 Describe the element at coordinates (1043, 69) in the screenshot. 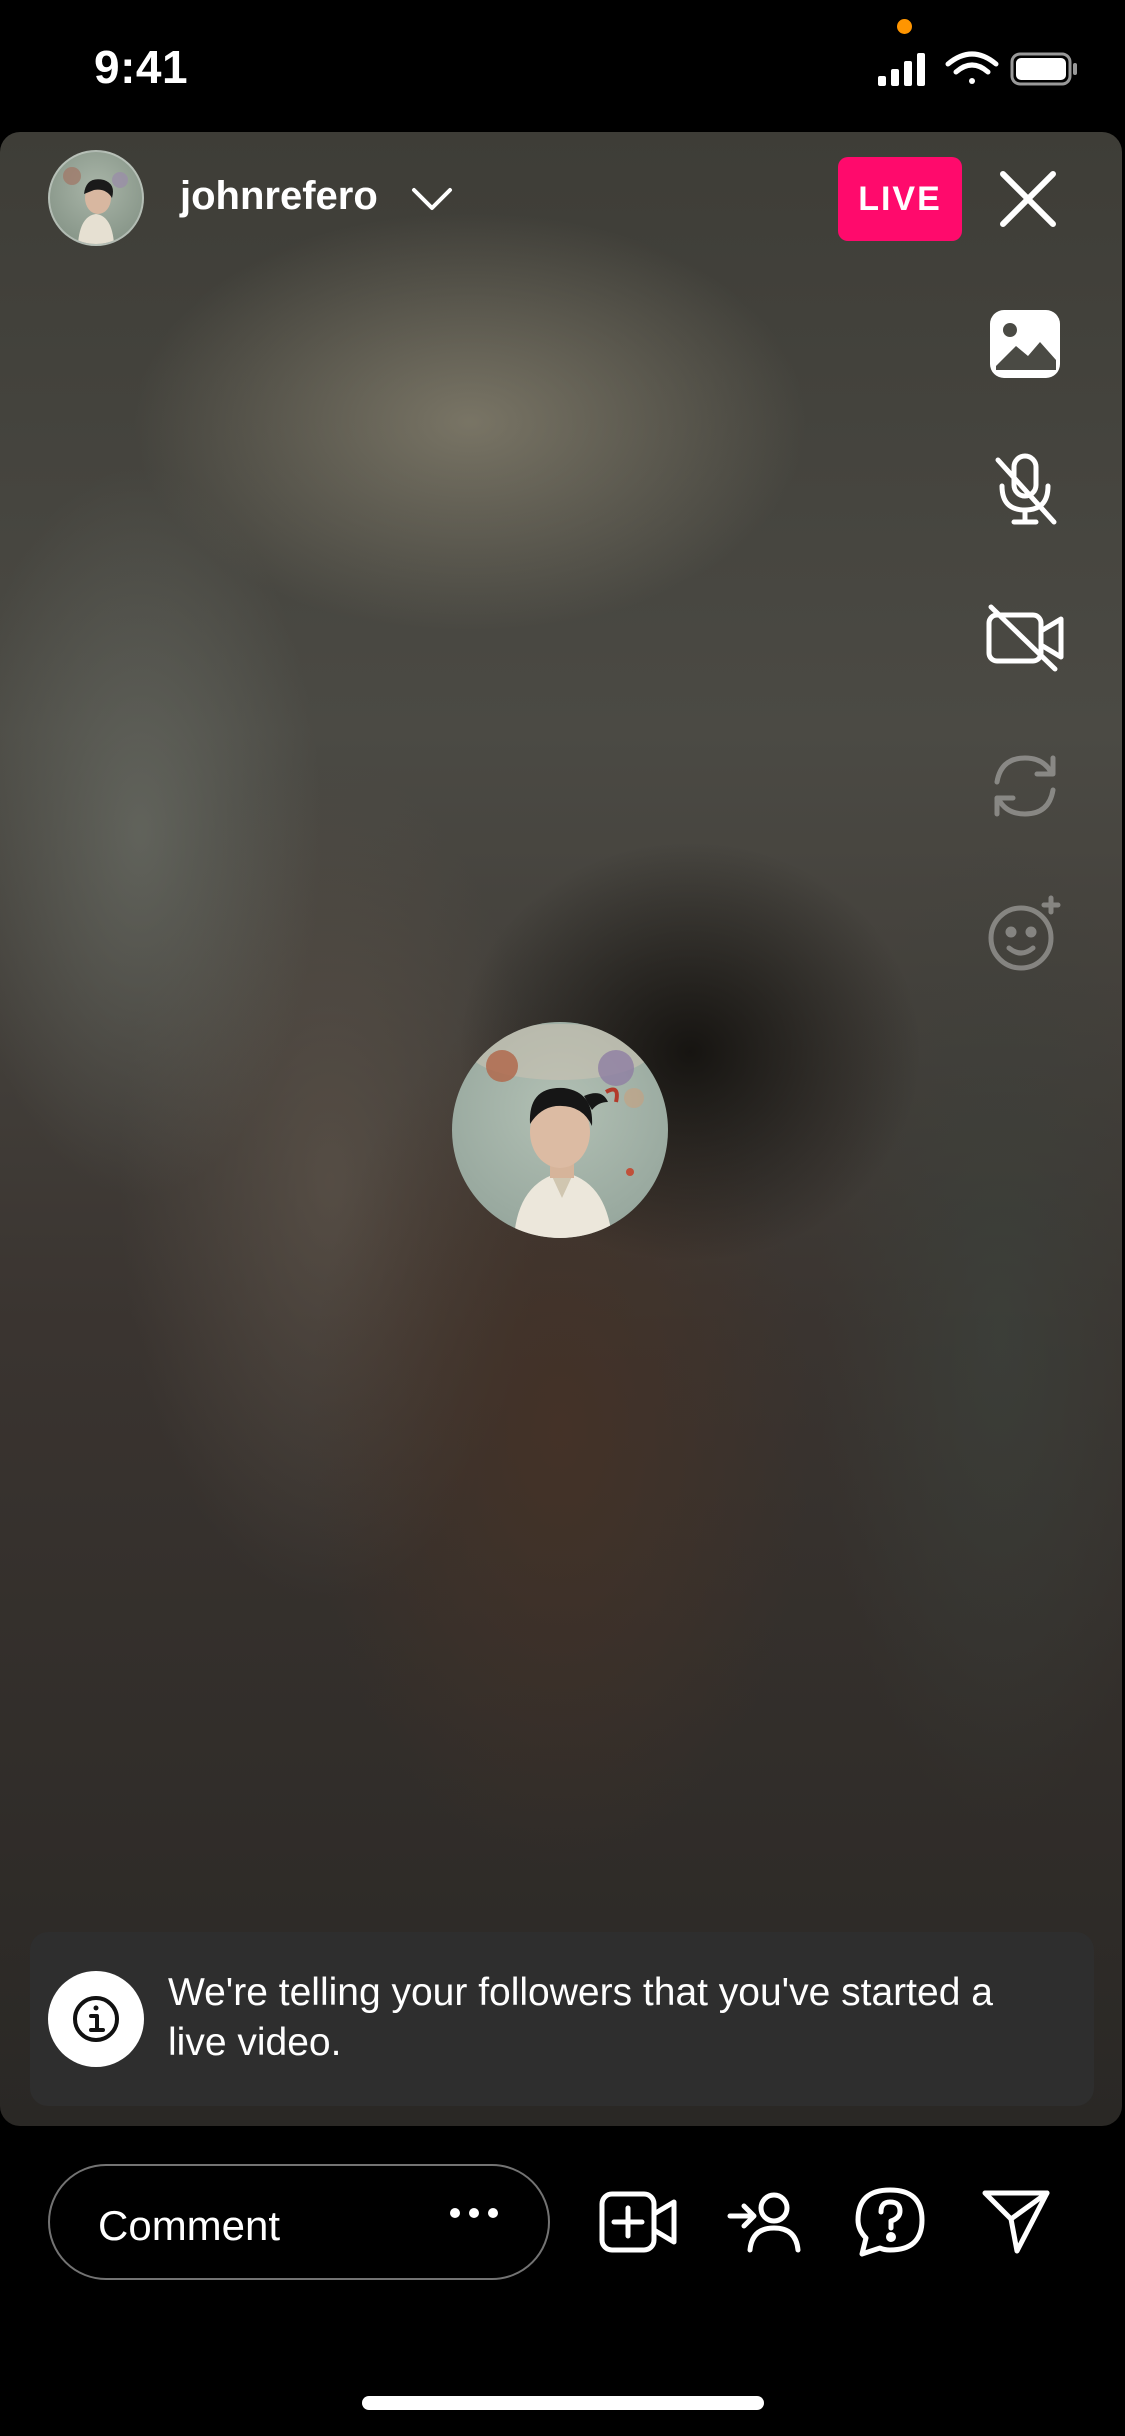

I see `battery-icon` at that location.